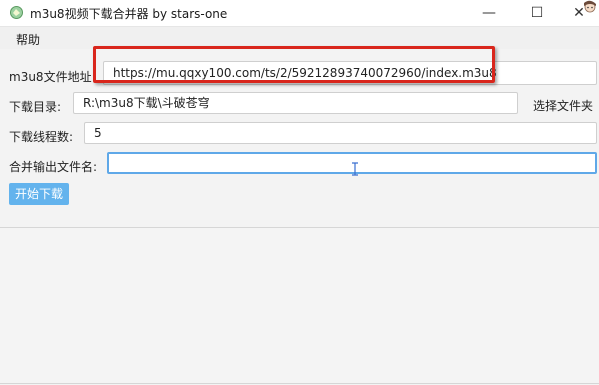 The image size is (599, 385). What do you see at coordinates (299, 13) in the screenshot?
I see `title-bar: m3u8视频下载合并器 by stars-one — ☐ ✕` at bounding box center [299, 13].